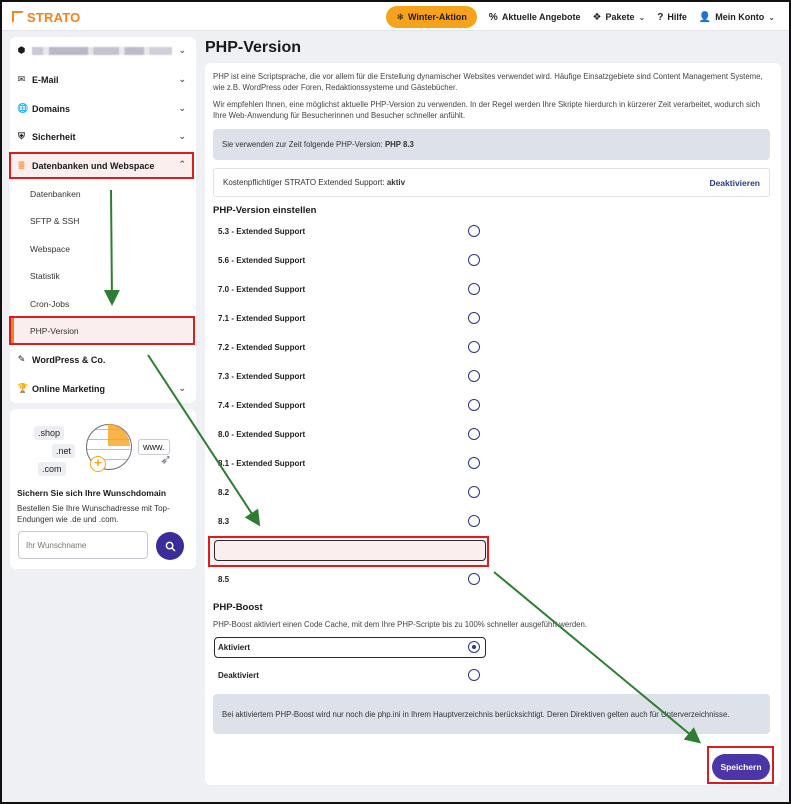  Describe the element at coordinates (677, 17) in the screenshot. I see `nav-help-label: Hilfe` at that location.